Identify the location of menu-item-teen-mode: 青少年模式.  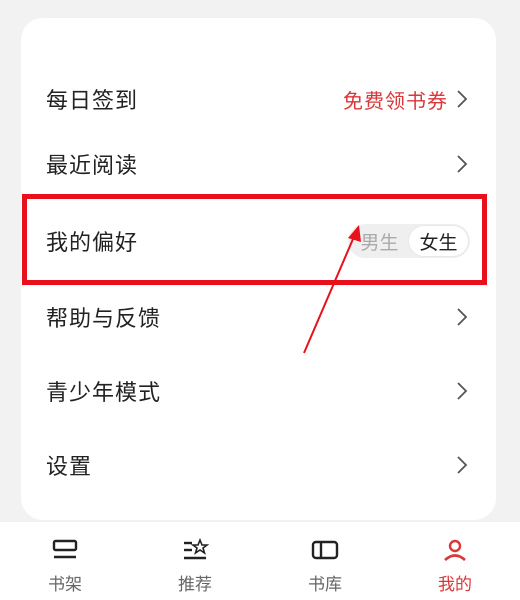
(258, 391).